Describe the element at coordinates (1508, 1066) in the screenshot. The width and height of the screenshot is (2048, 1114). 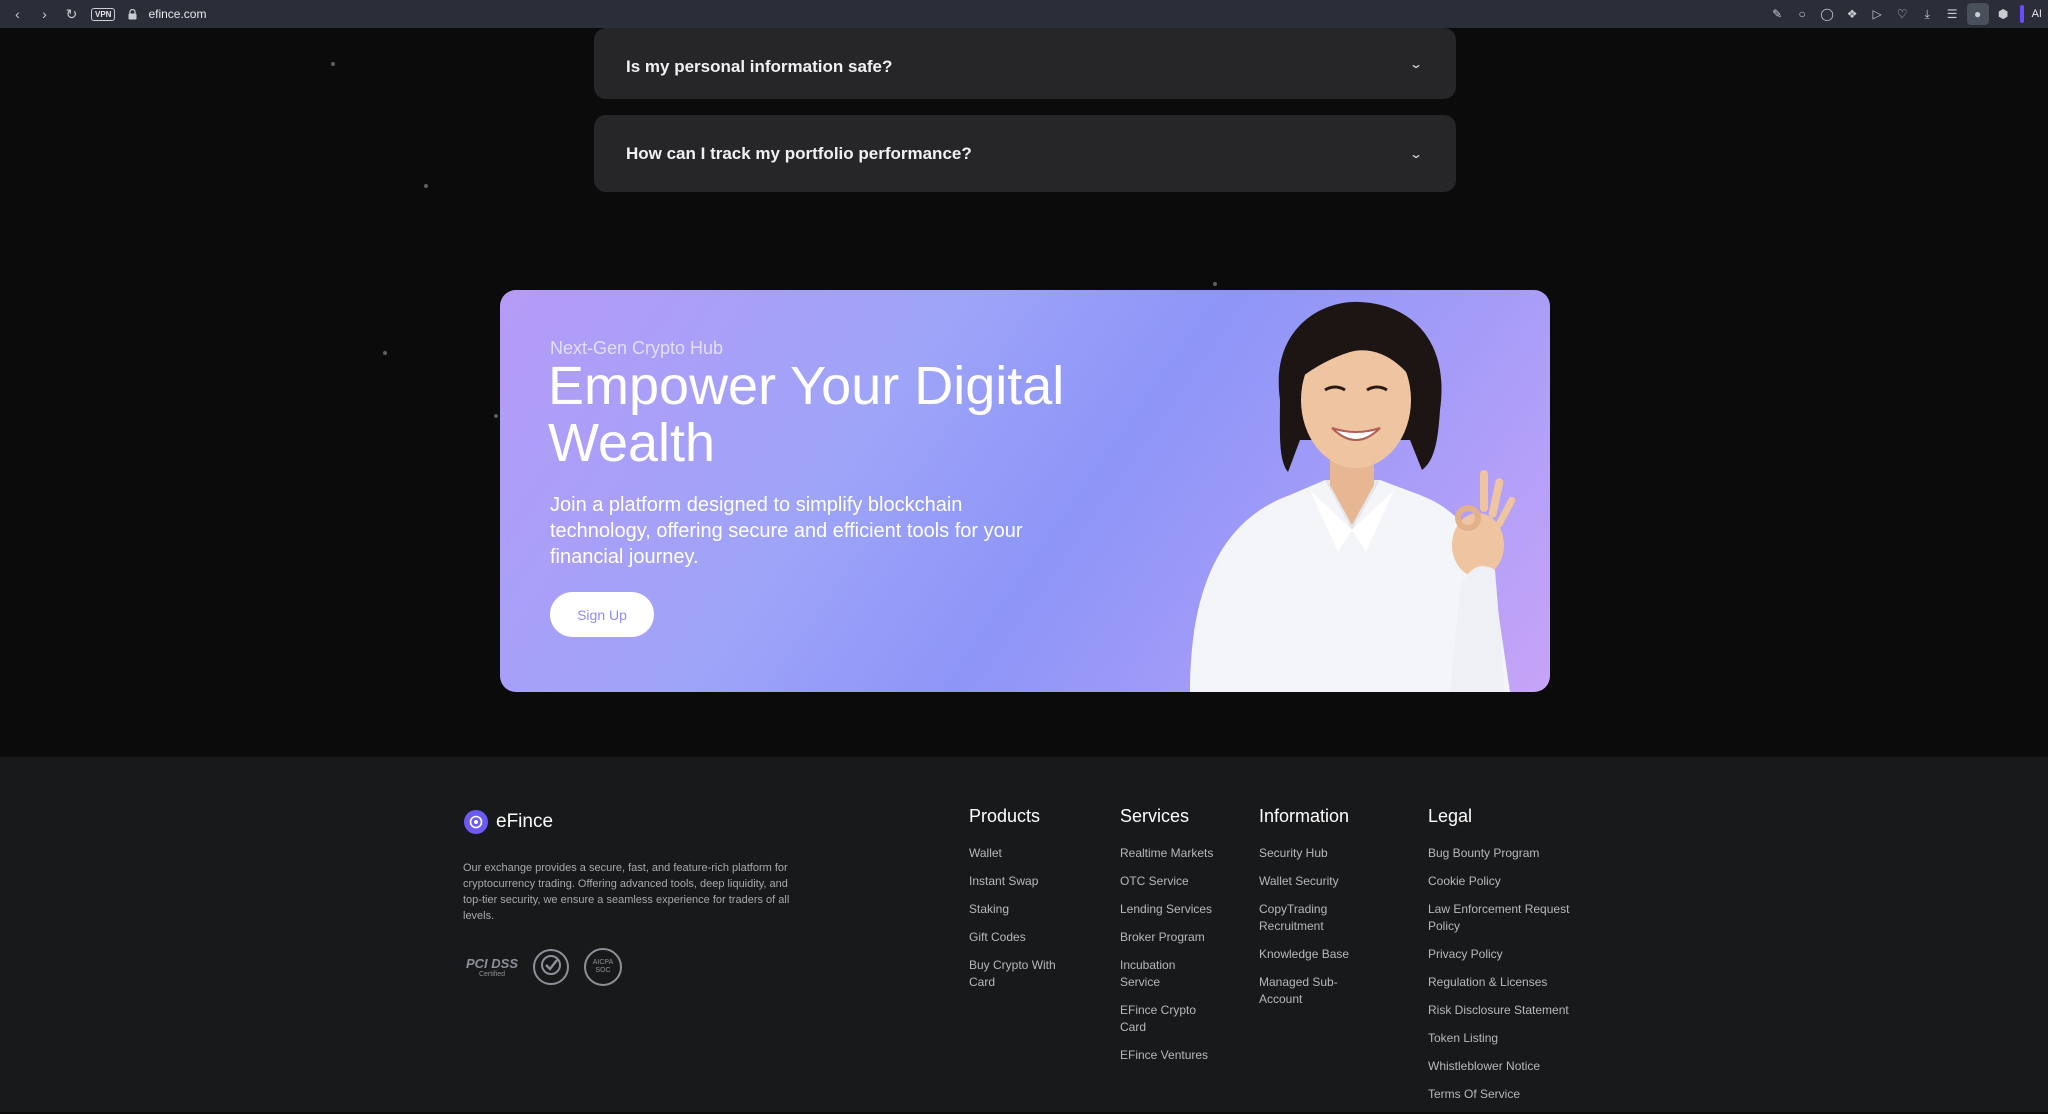
I see `footer-link: Whistleblower Notice` at that location.